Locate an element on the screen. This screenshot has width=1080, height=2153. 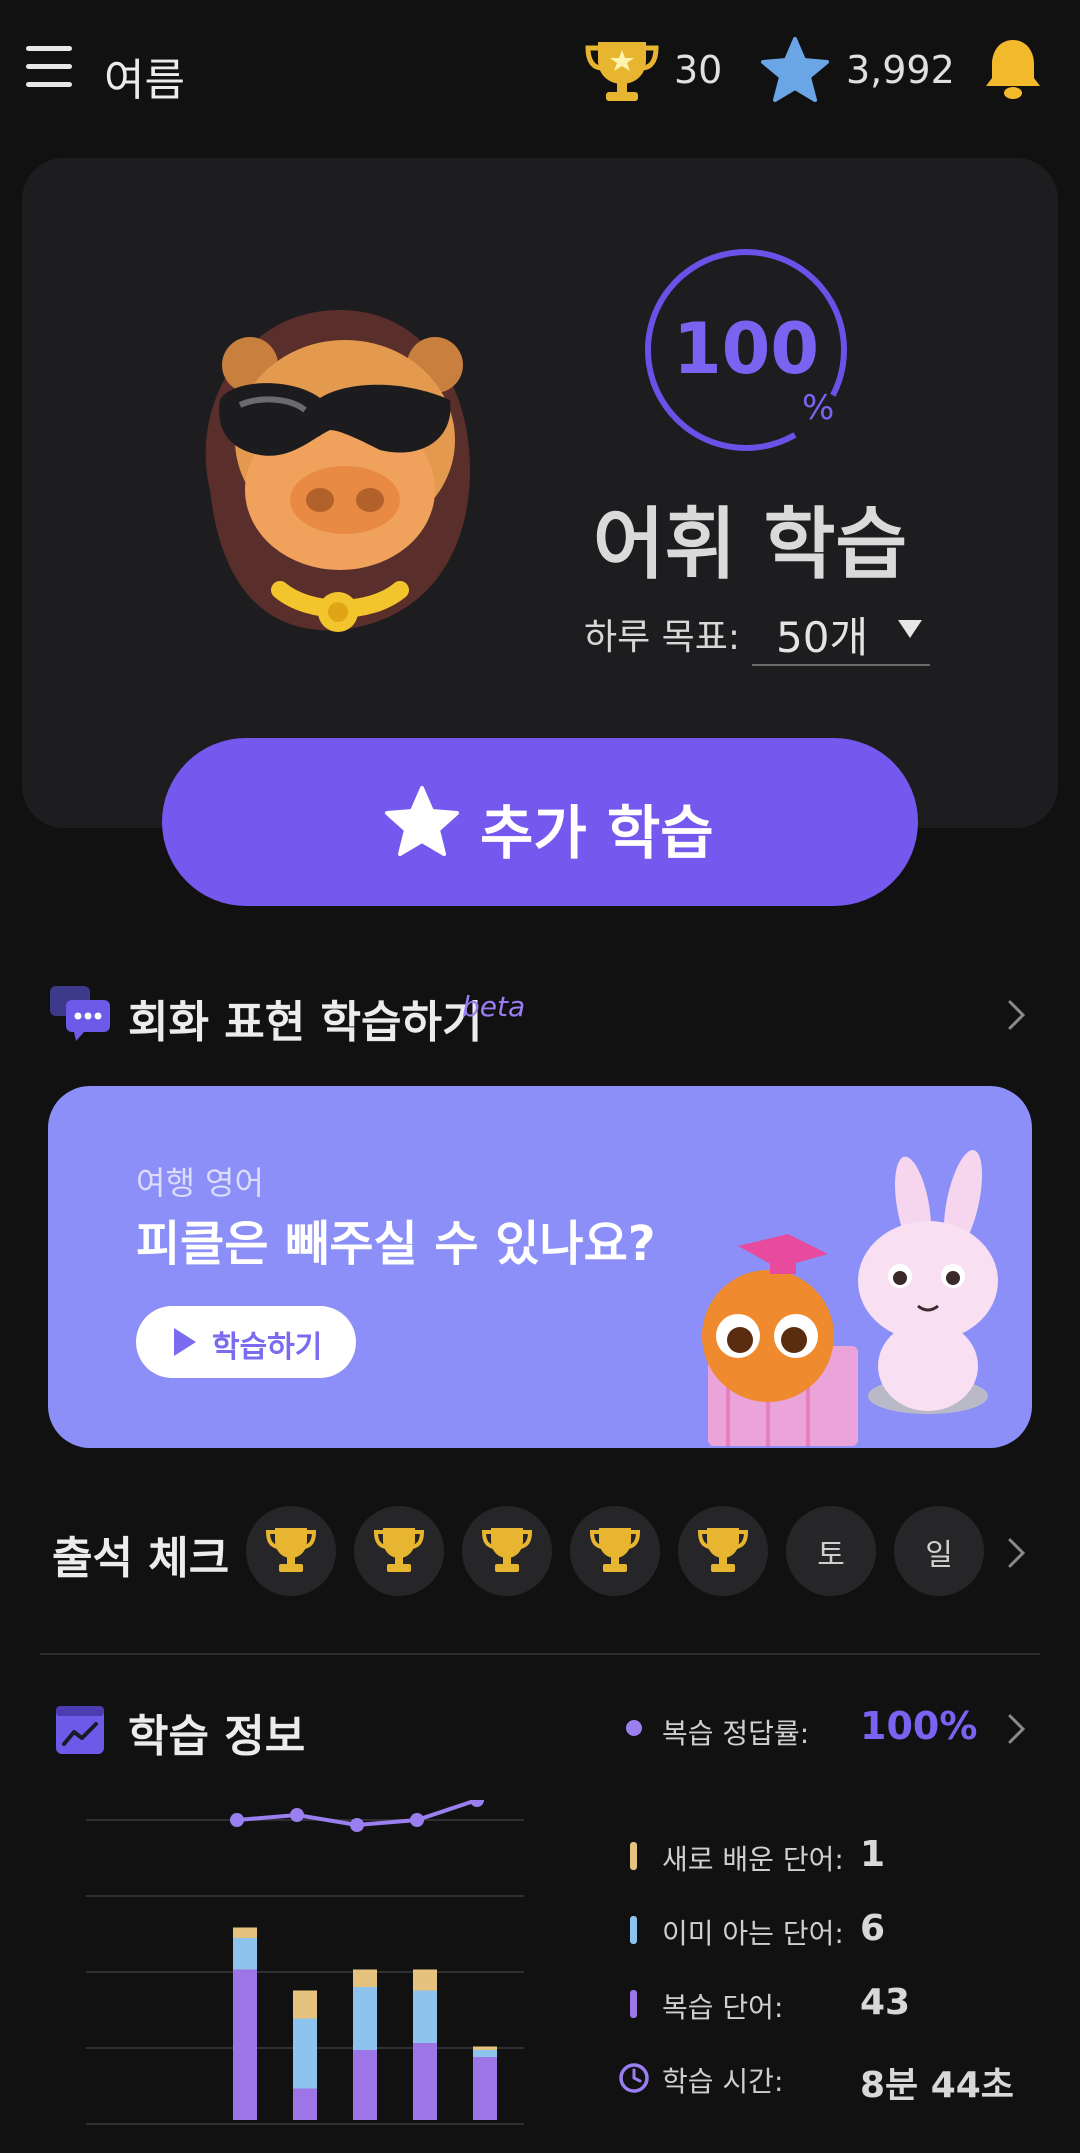
study-time-value: 8분 44초 is located at coordinates (937, 2085).